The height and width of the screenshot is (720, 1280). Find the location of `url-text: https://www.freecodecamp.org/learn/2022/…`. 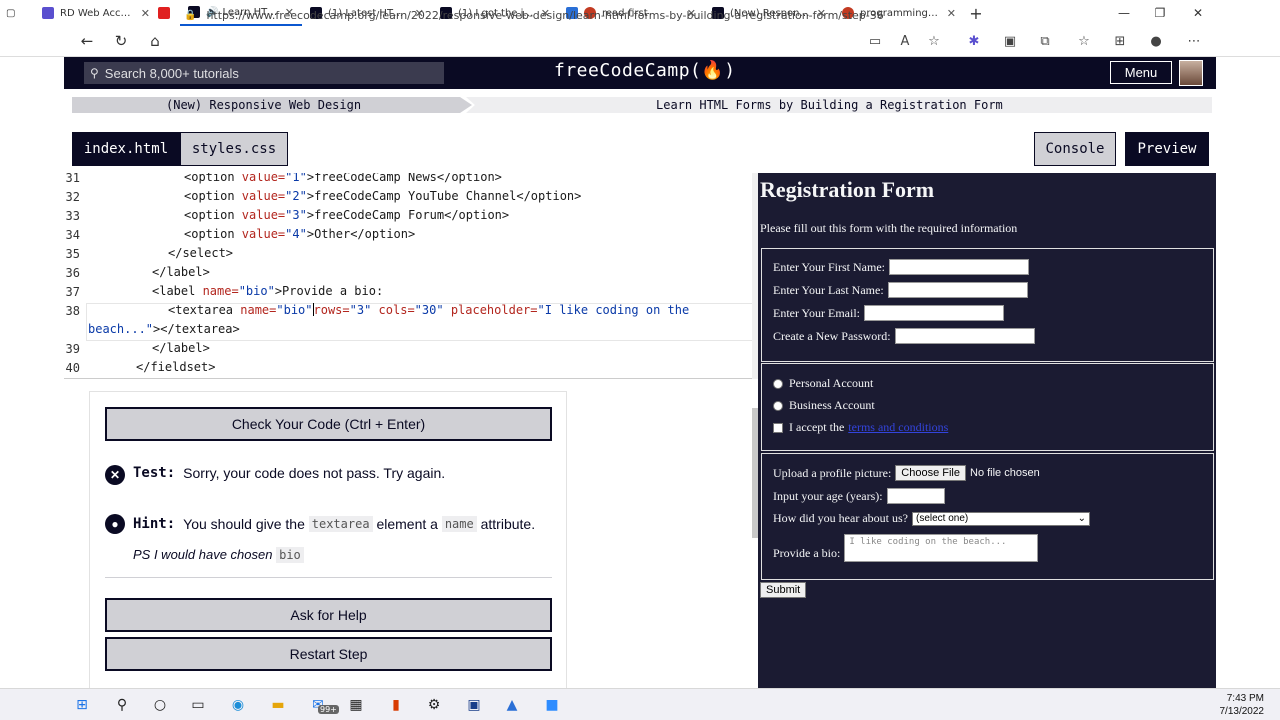

url-text: https://www.freecodecamp.org/learn/2022/… is located at coordinates (545, 15).